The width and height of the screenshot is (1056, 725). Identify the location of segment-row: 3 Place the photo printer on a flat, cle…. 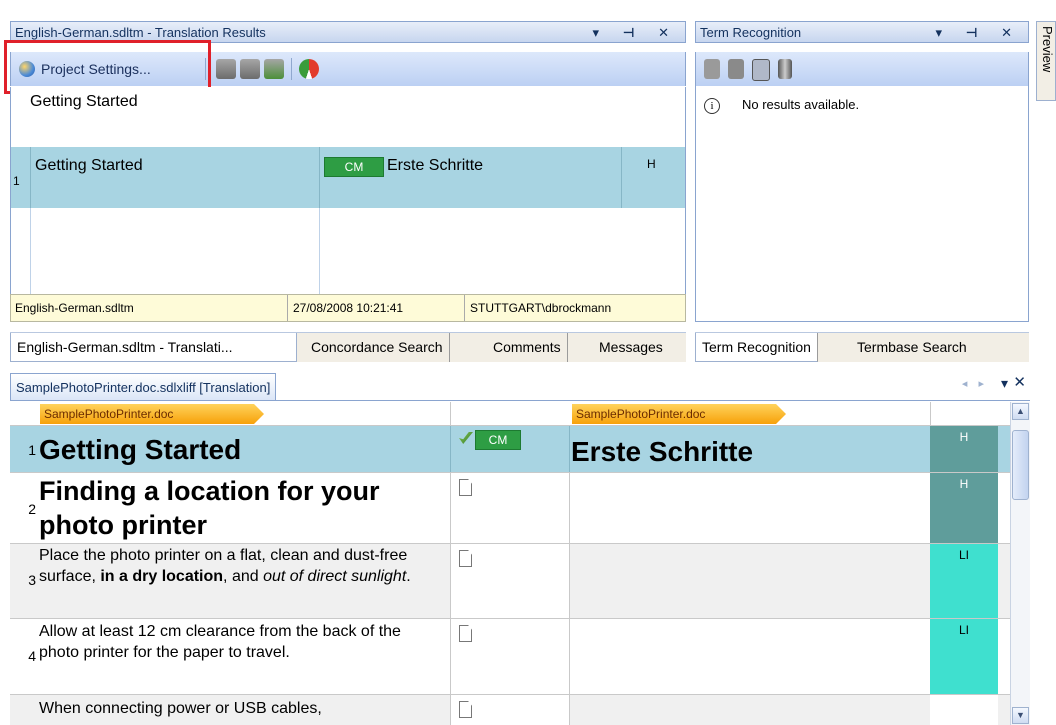
(510, 581).